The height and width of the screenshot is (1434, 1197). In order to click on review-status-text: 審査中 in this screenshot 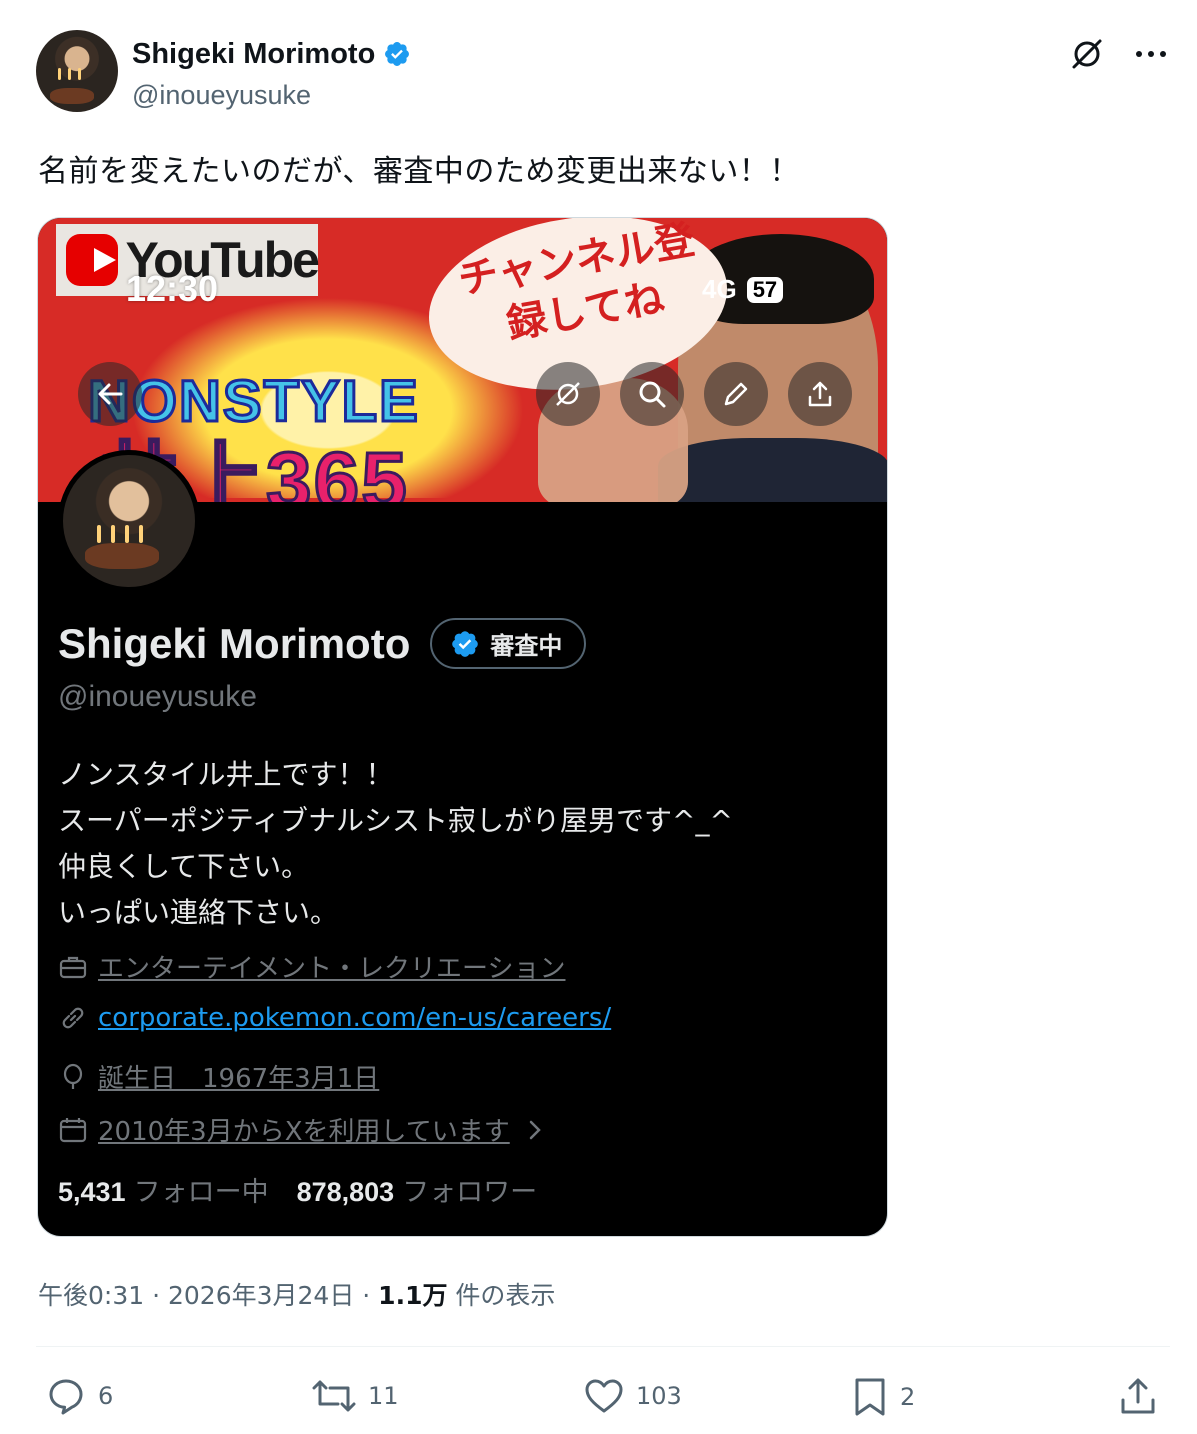, I will do `click(526, 646)`.